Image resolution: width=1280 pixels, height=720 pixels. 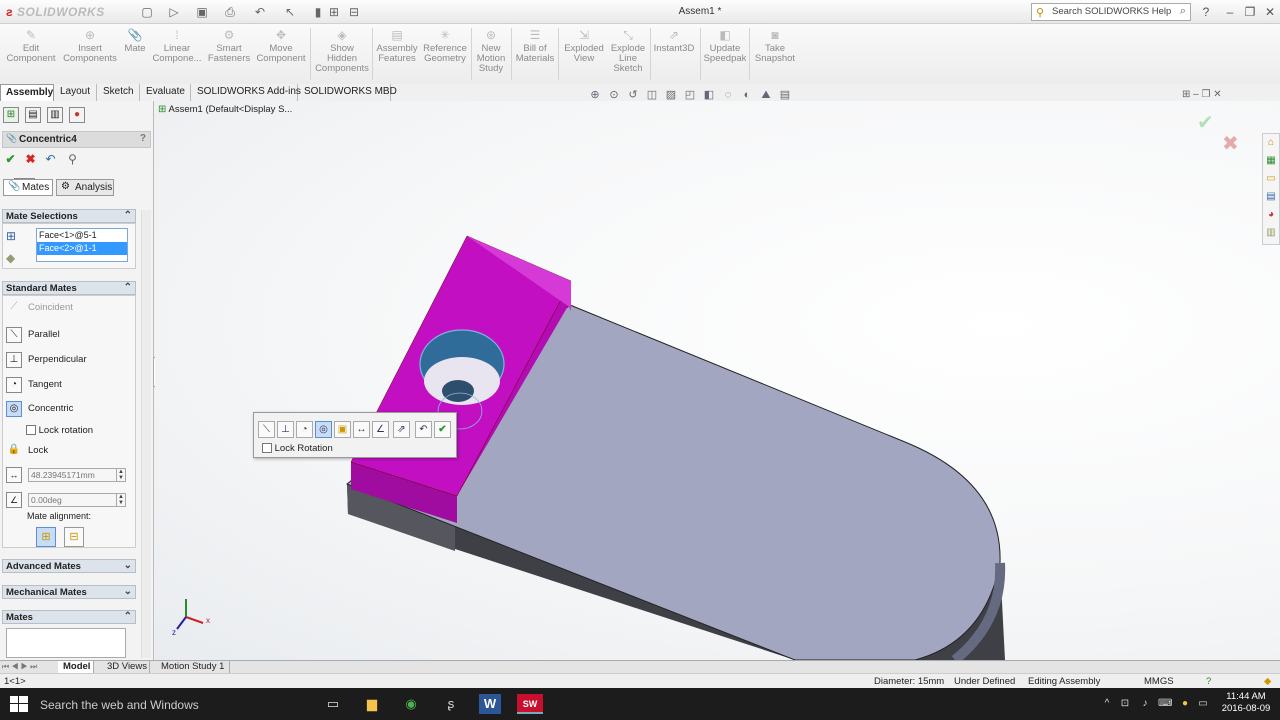 What do you see at coordinates (297, 448) in the screenshot?
I see `lock-rotation-checkbox: Lock Rotation` at bounding box center [297, 448].